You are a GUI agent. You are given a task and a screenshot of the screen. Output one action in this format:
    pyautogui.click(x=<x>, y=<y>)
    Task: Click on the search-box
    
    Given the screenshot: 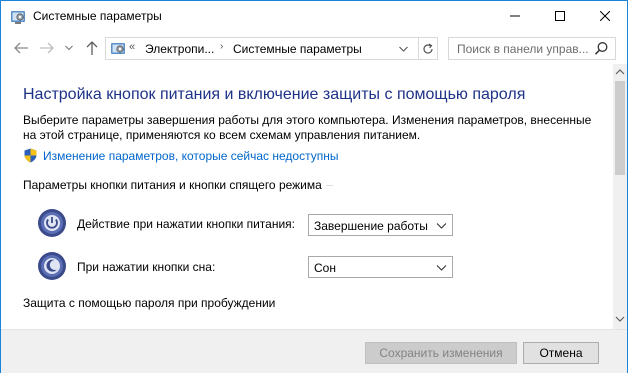 What is the action you would take?
    pyautogui.click(x=532, y=48)
    